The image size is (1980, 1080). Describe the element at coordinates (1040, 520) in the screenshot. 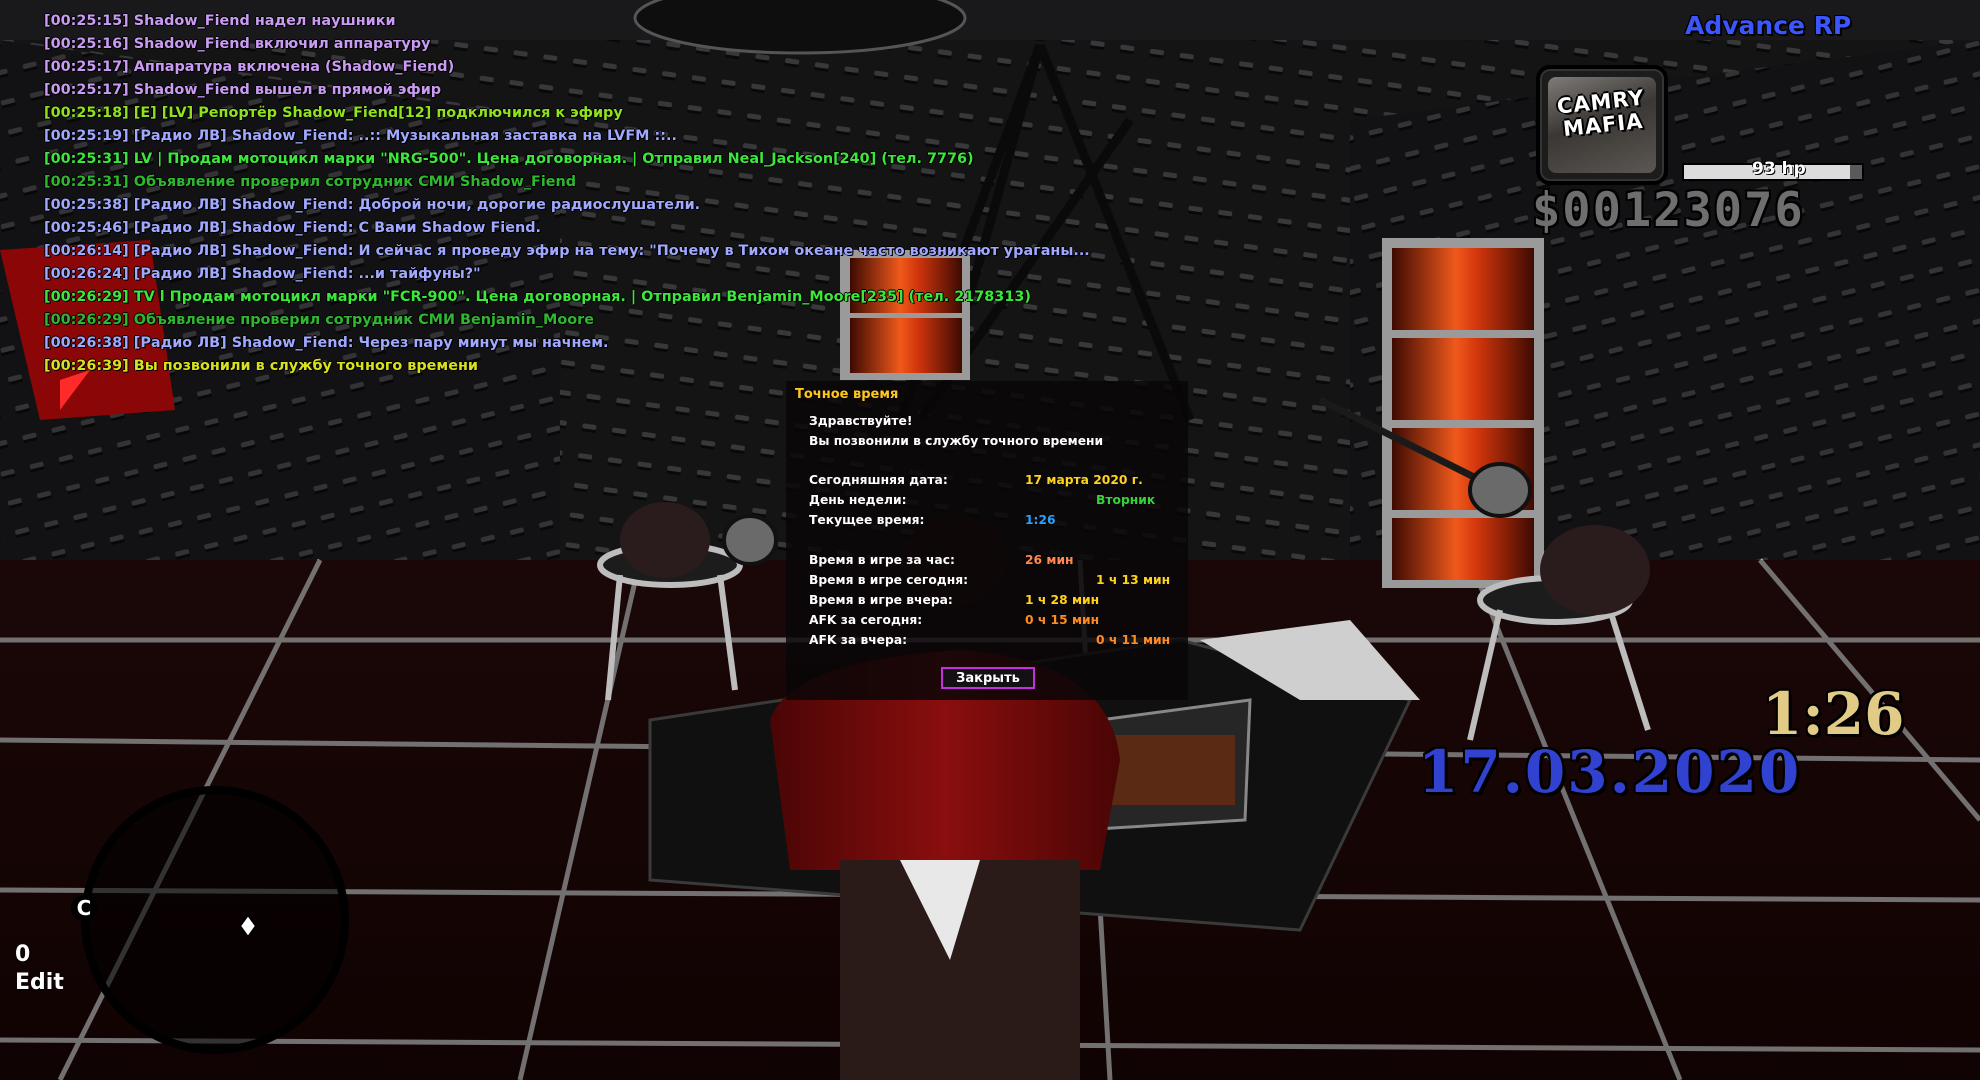

I see `dialog-row-value: 1:26` at that location.